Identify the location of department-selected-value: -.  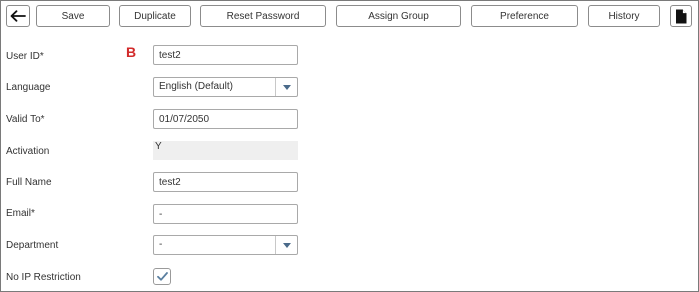
(161, 244).